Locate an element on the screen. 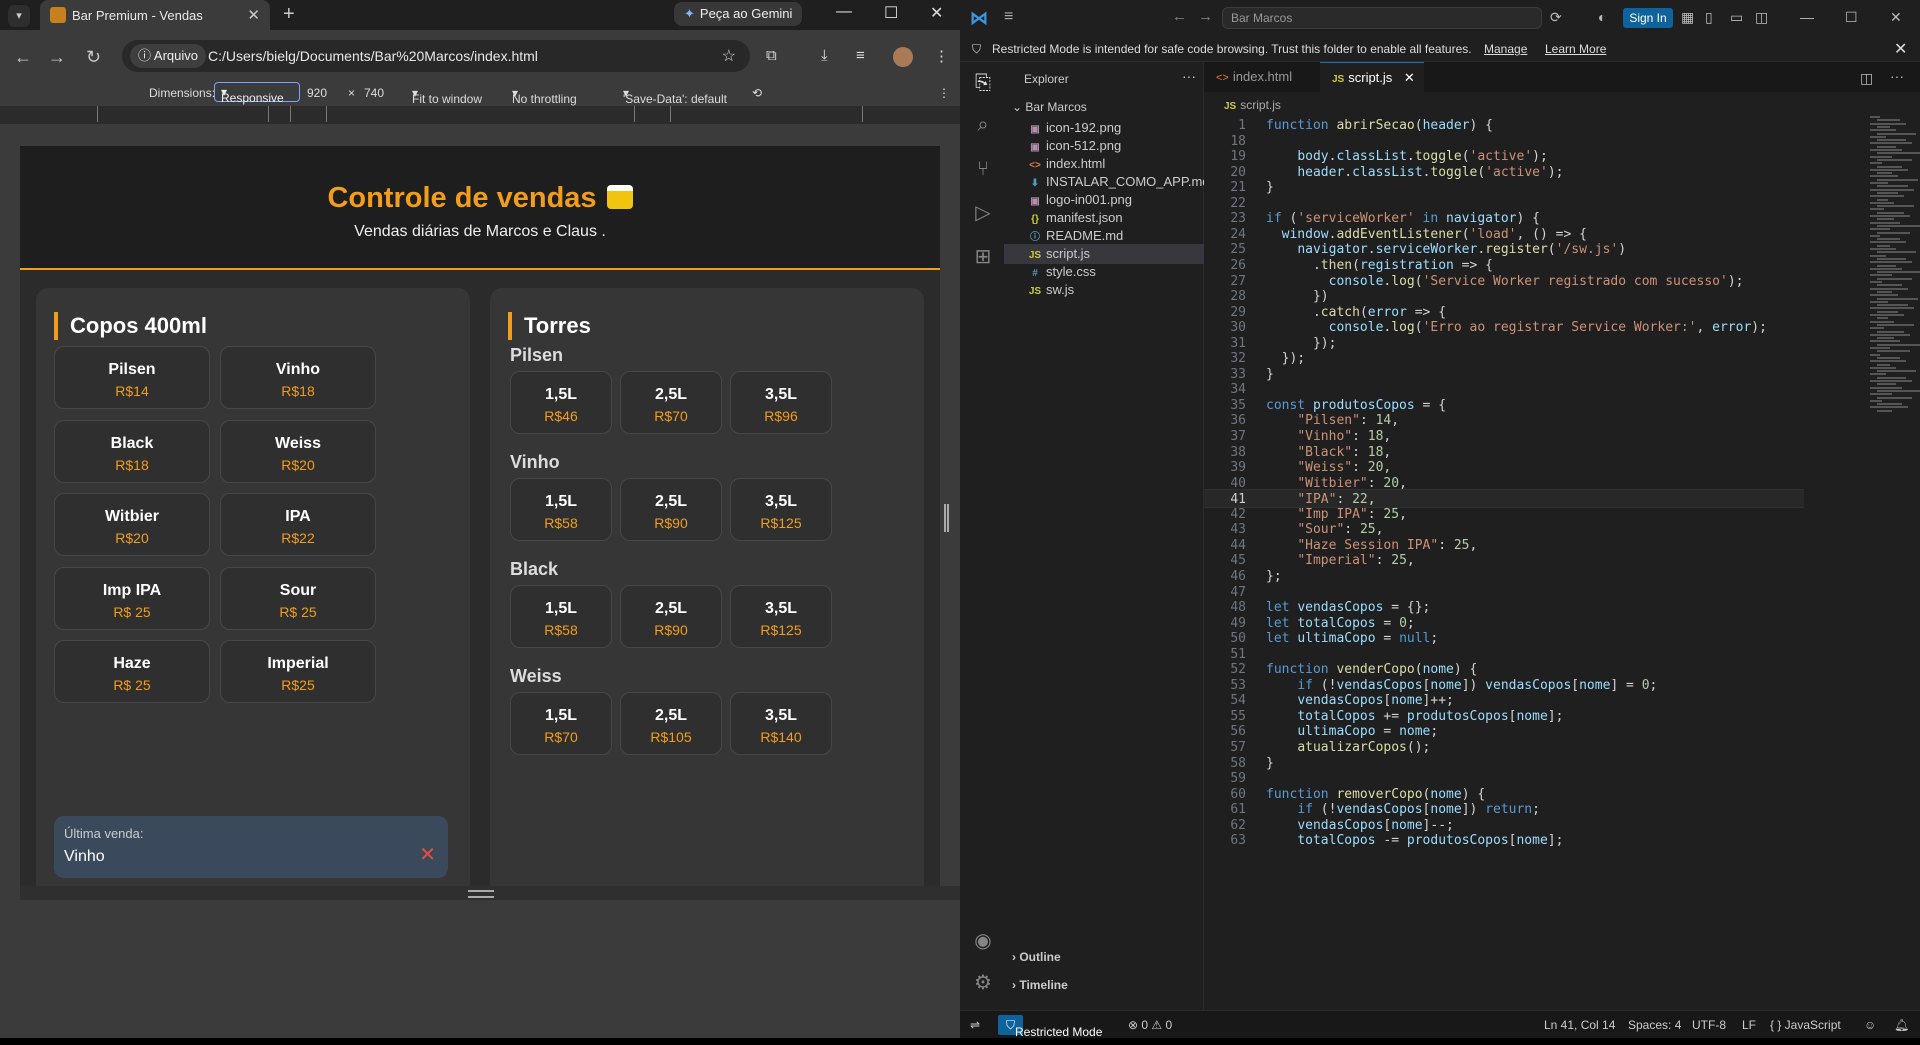 This screenshot has height=1045, width=1920. file-item: JS sw.js is located at coordinates (1104, 290).